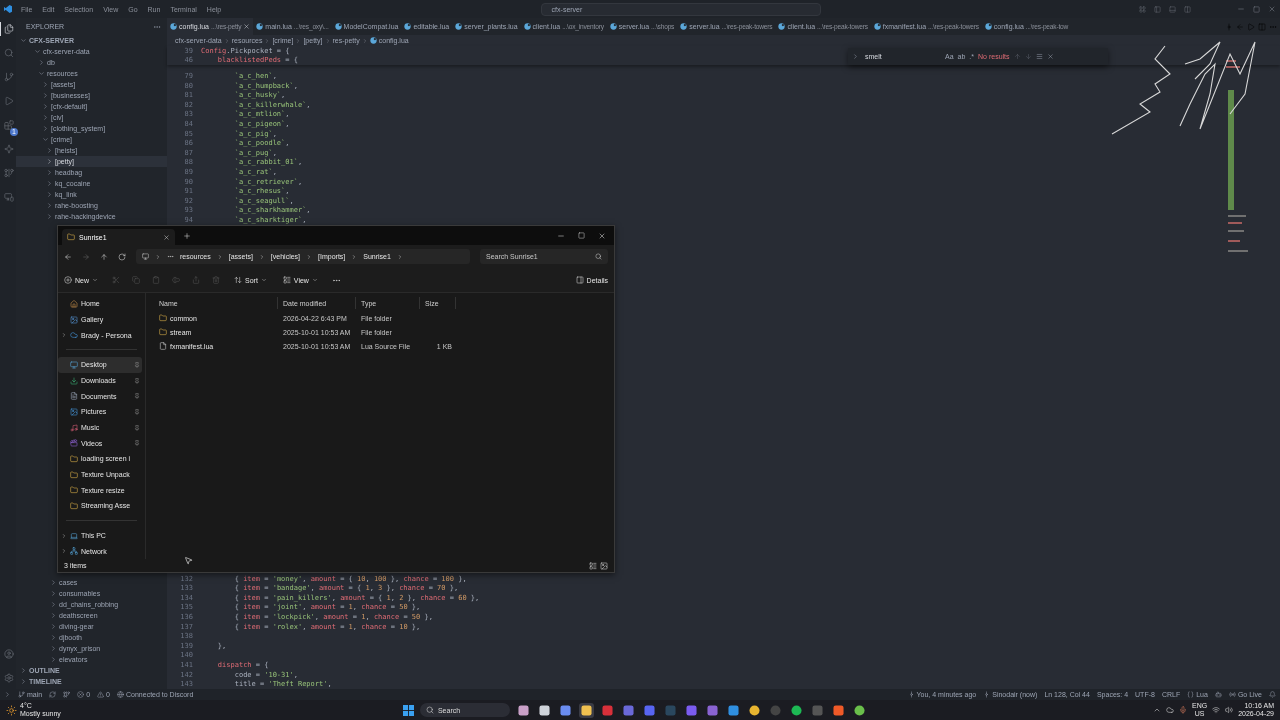  What do you see at coordinates (11, 710) in the screenshot?
I see `sun-icon` at bounding box center [11, 710].